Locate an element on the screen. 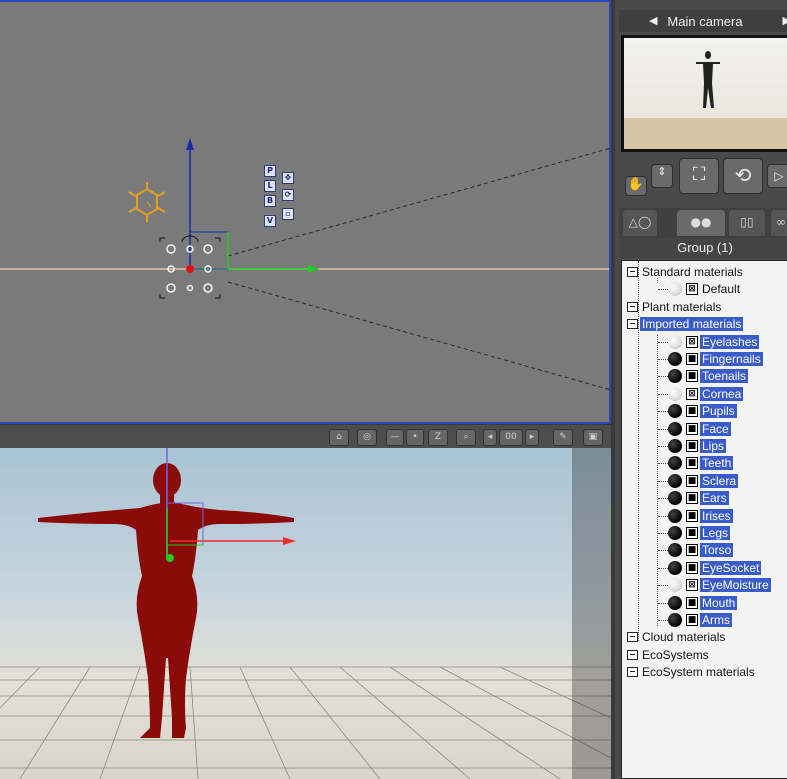 The height and width of the screenshot is (779, 787). tree-item: ■ Ears is located at coordinates (704, 498).